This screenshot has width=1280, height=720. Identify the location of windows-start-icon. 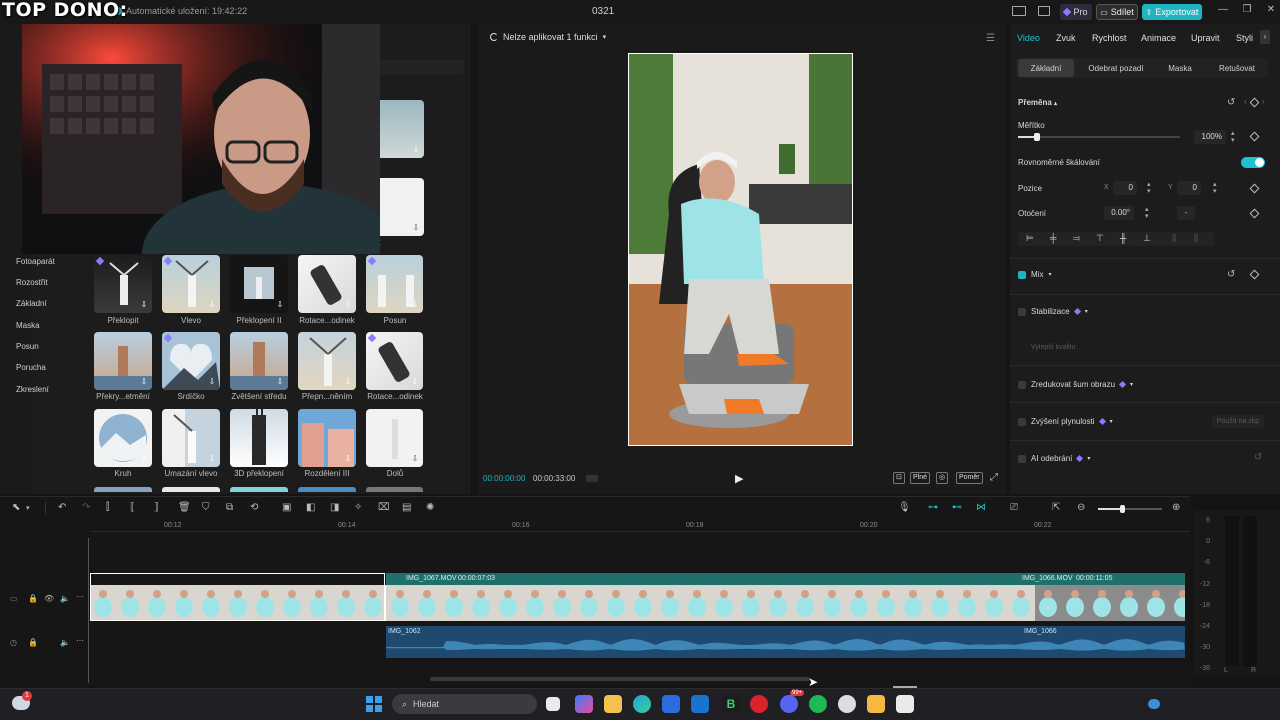
(374, 704).